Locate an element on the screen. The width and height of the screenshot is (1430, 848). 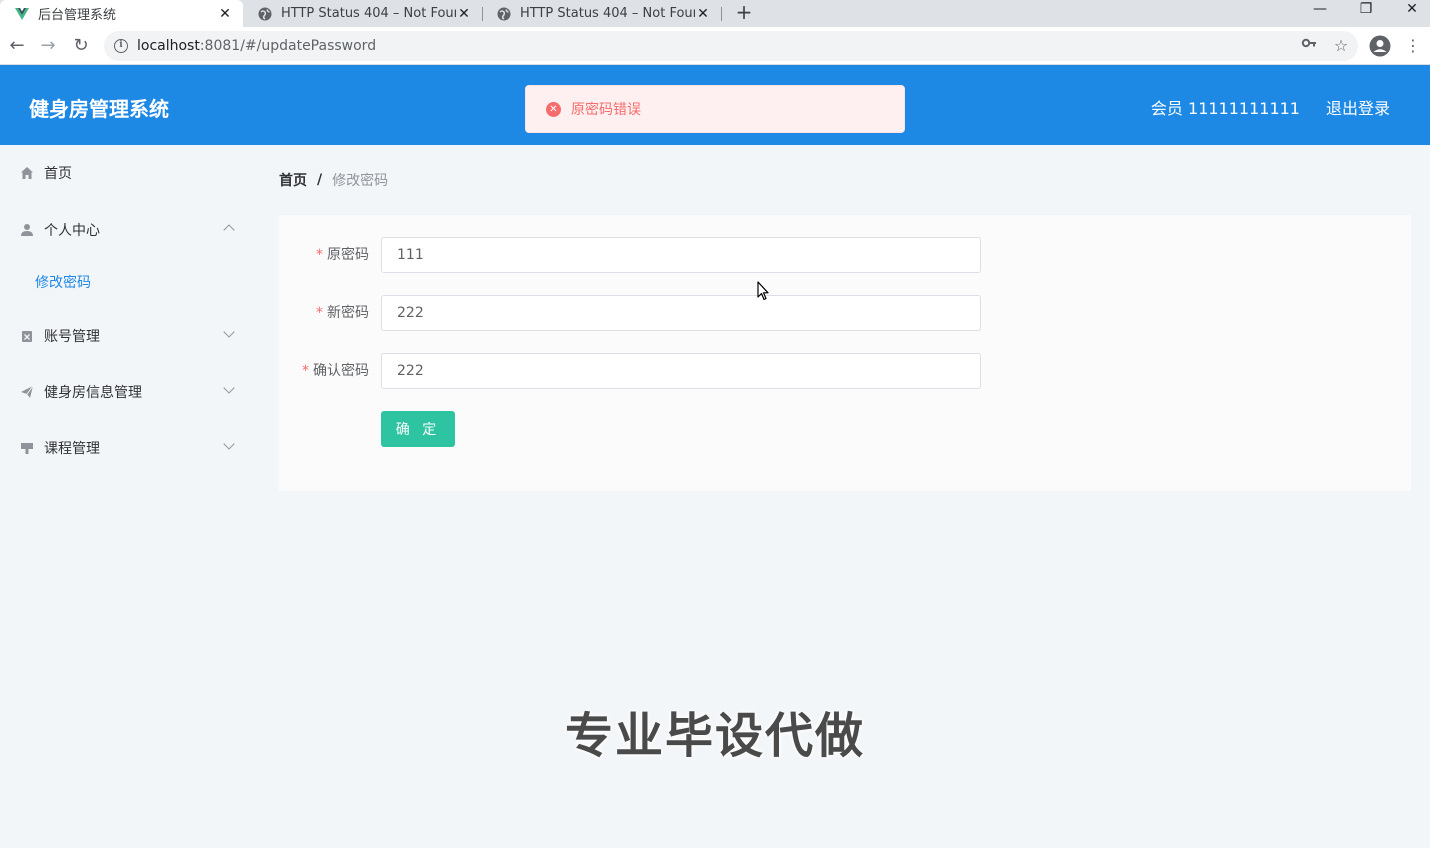
key-icon-svg is located at coordinates (1308, 43).